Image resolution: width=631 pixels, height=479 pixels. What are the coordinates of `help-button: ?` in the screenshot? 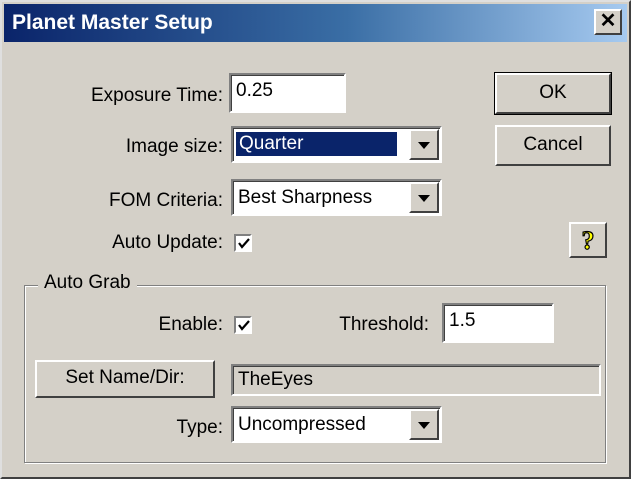 It's located at (588, 240).